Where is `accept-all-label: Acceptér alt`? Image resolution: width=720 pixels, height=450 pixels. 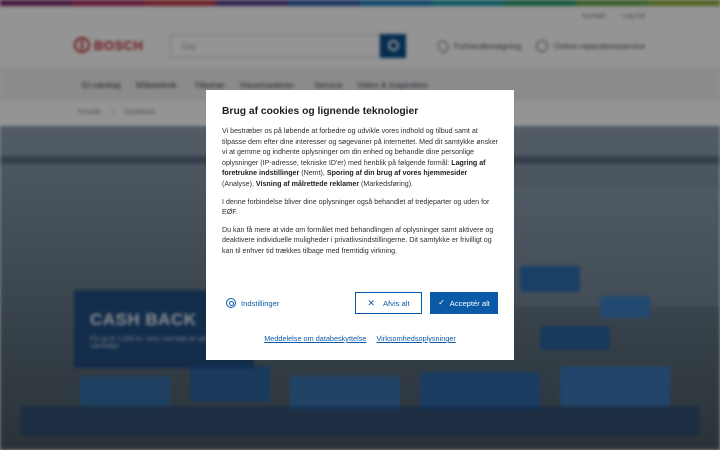
accept-all-label: Acceptér alt is located at coordinates (469, 303).